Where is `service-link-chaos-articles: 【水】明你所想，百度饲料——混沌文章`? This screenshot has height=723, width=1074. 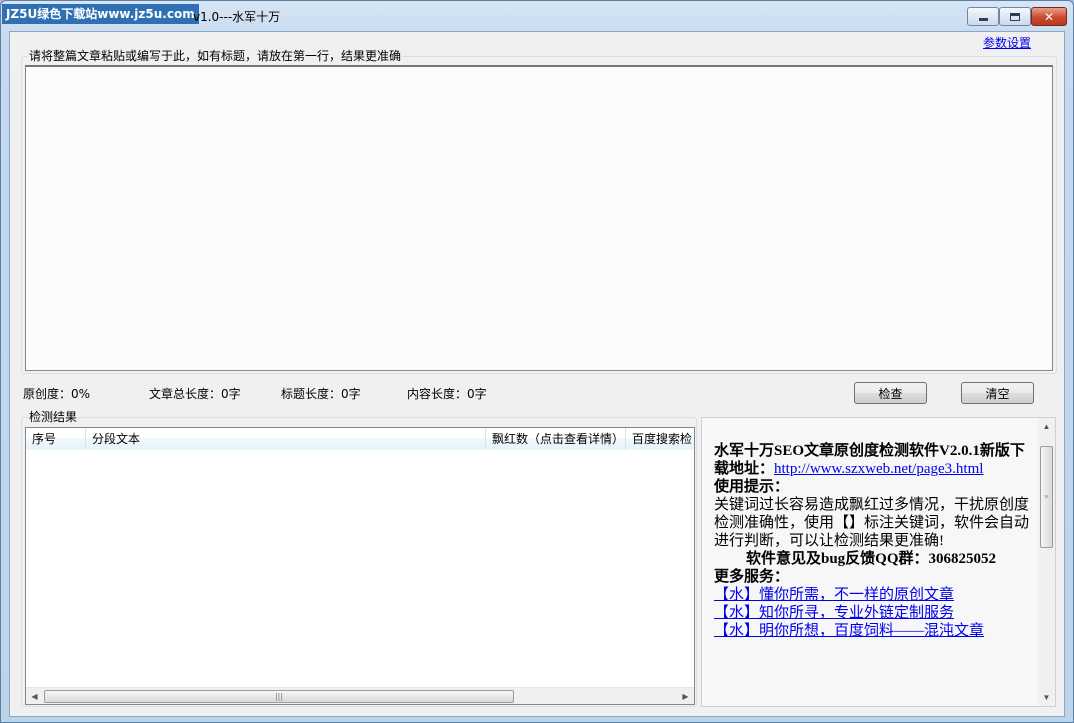 service-link-chaos-articles: 【水】明你所想，百度饲料——混沌文章 is located at coordinates (873, 631).